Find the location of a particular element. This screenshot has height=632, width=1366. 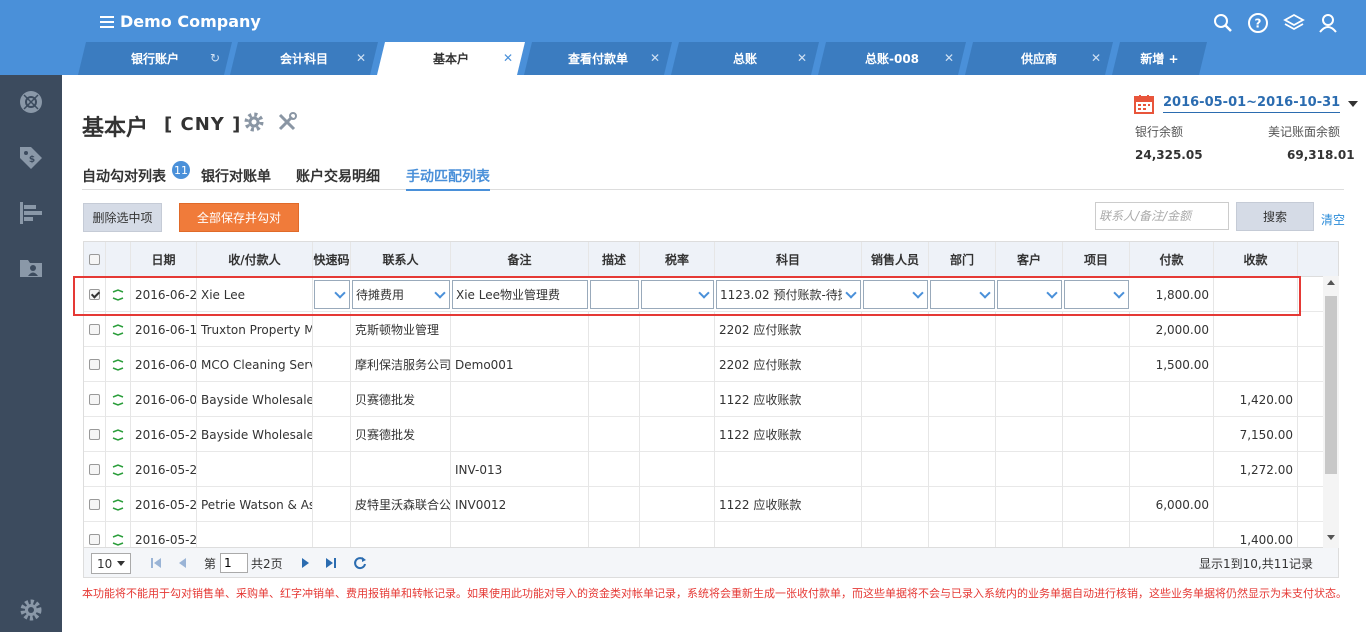

tab-view-payments: 查看付款单 ✕ is located at coordinates (598, 58).